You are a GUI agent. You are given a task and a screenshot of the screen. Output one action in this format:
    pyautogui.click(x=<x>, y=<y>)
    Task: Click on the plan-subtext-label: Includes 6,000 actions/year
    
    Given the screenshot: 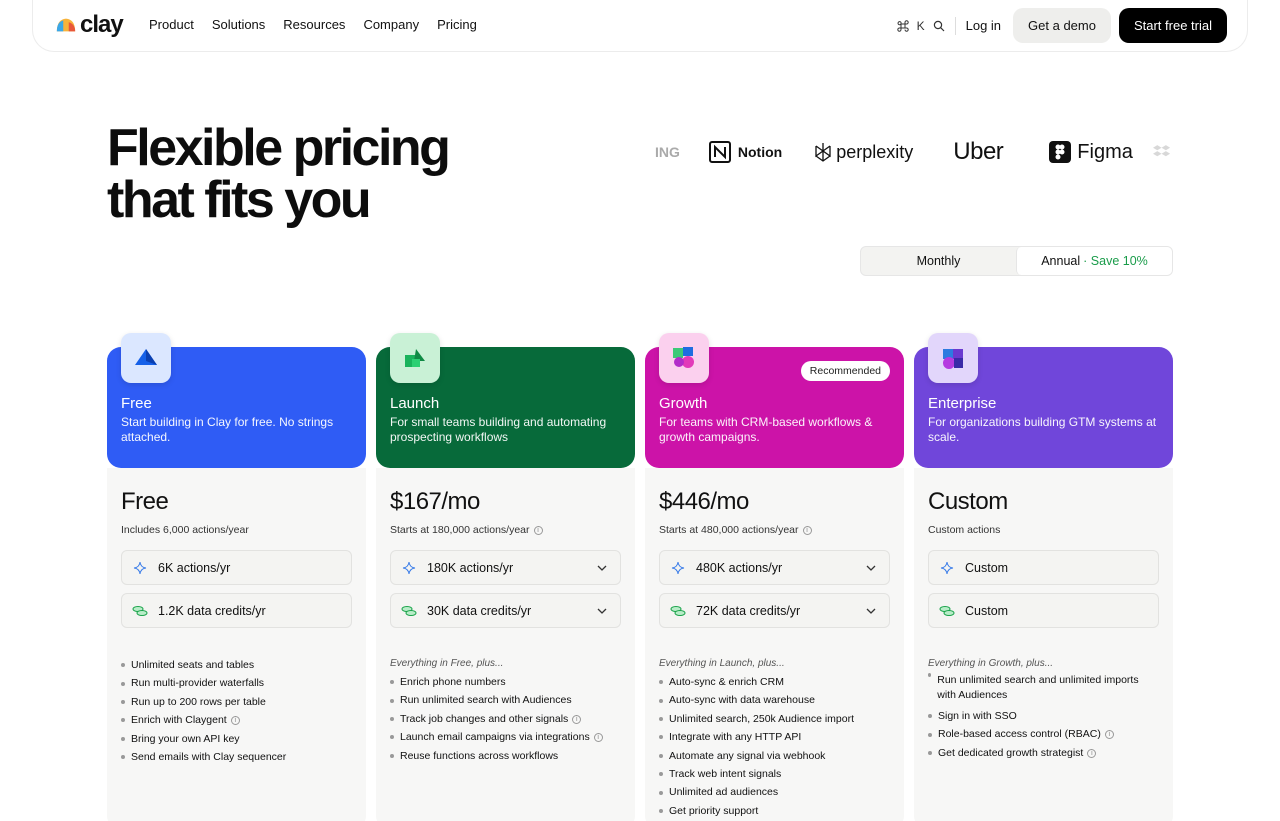 What is the action you would take?
    pyautogui.click(x=185, y=530)
    